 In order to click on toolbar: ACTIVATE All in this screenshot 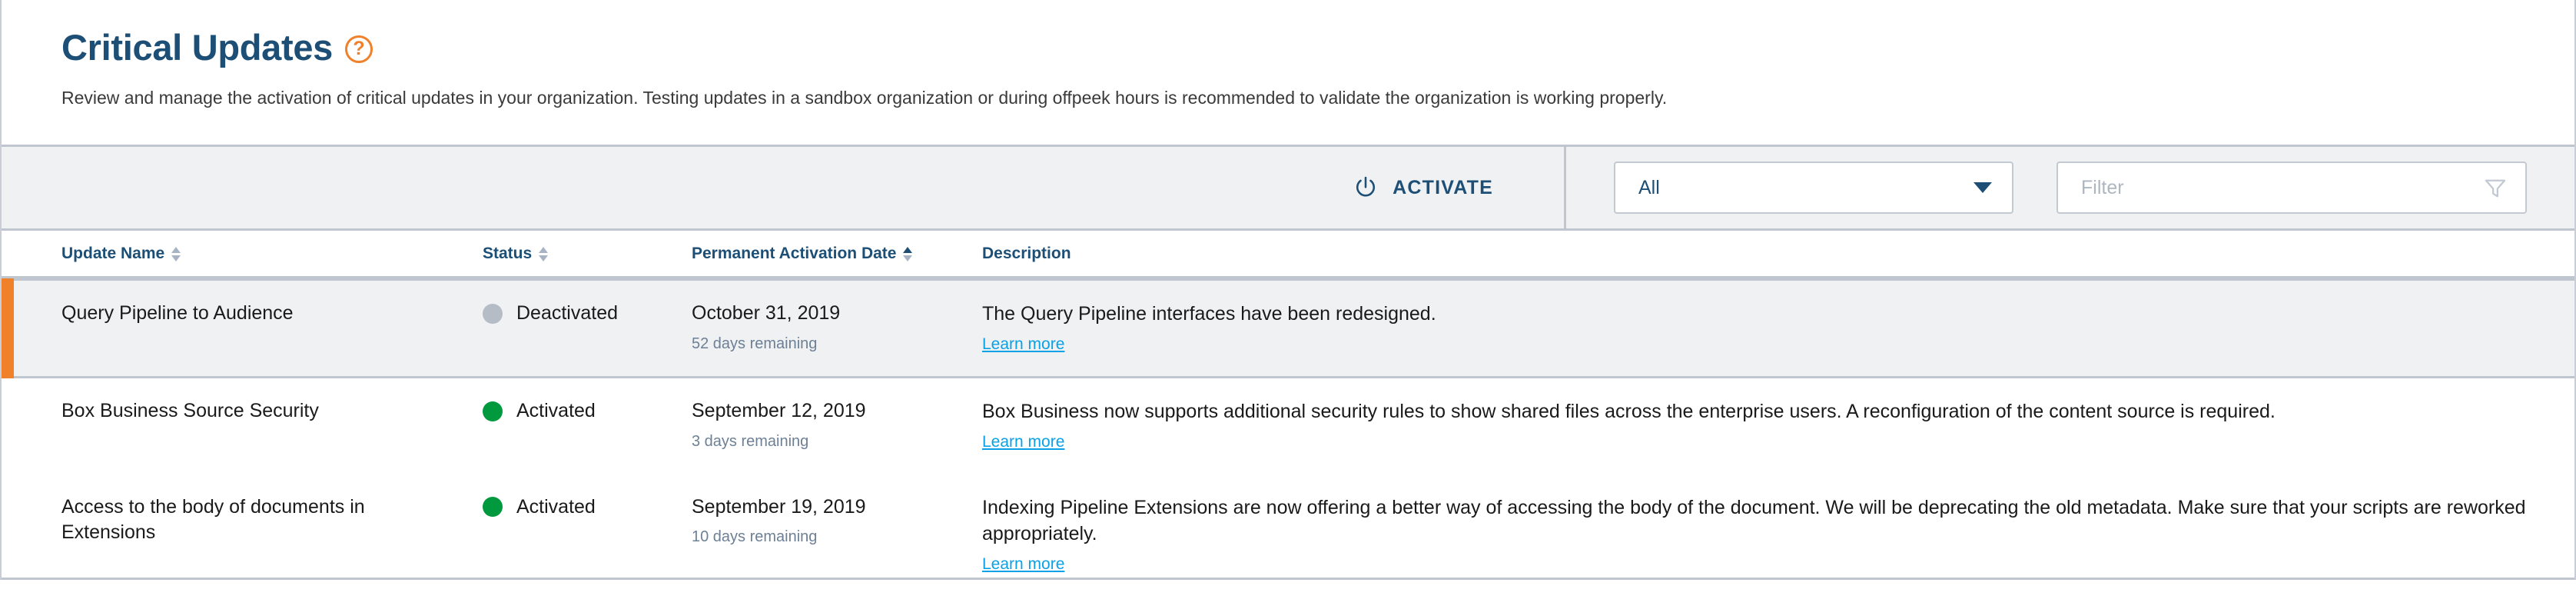, I will do `click(1288, 188)`.